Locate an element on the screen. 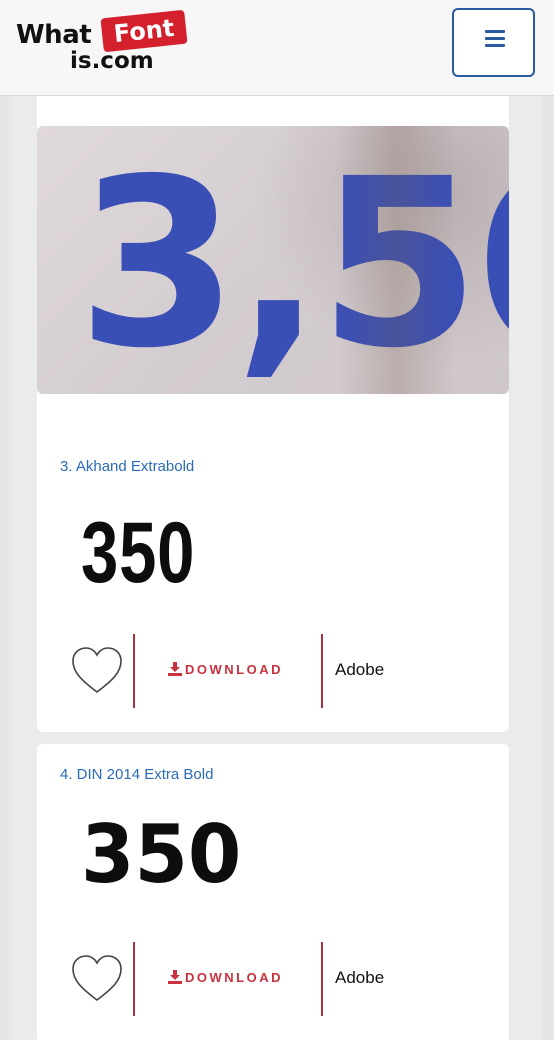  logo-font-badge: Font is located at coordinates (144, 31).